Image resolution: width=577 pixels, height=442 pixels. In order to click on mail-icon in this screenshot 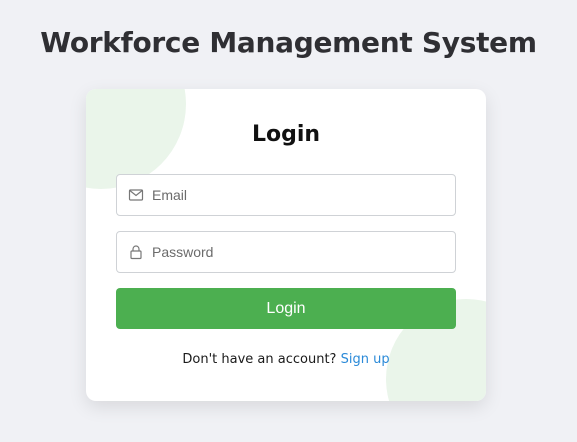, I will do `click(136, 195)`.